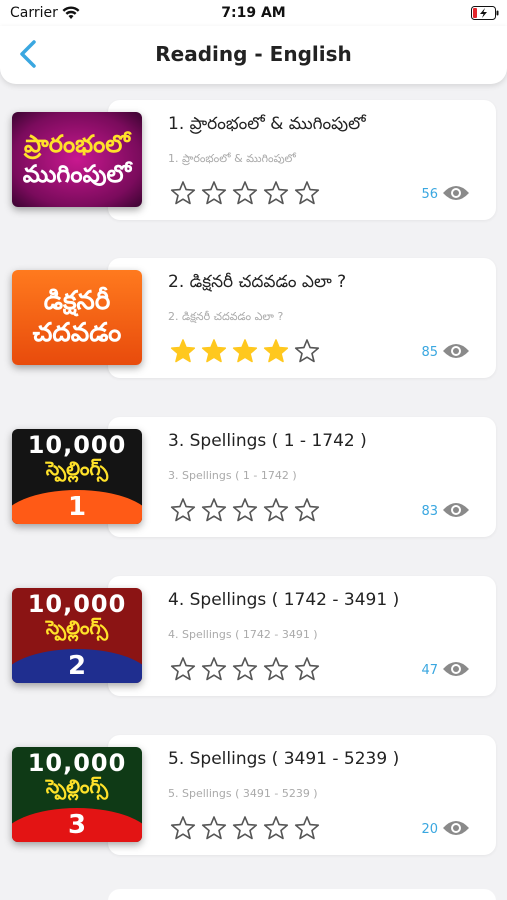 Image resolution: width=507 pixels, height=900 pixels. What do you see at coordinates (226, 316) in the screenshot?
I see `lesson-subtitle: 2. డిక్షనరీ చదవడం ఎలా ?` at bounding box center [226, 316].